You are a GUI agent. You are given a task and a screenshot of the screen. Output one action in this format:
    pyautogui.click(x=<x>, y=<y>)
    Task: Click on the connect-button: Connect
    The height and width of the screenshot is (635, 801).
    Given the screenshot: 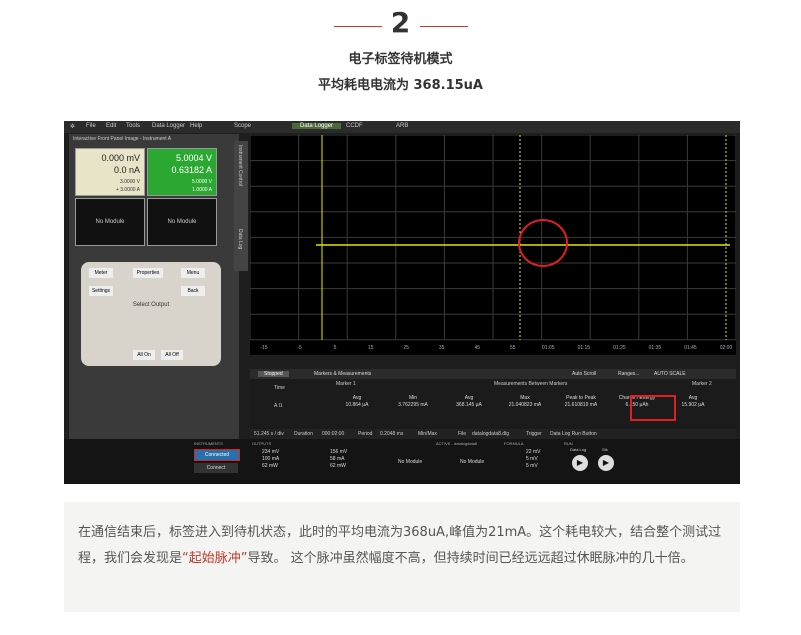 What is the action you would take?
    pyautogui.click(x=216, y=468)
    